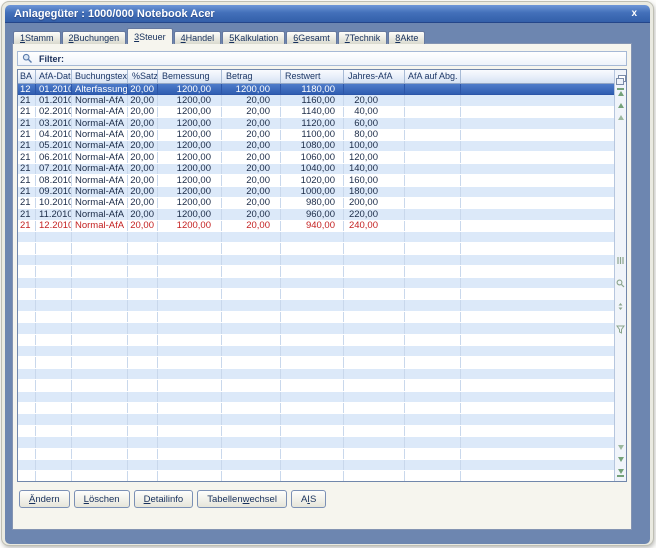 Image resolution: width=656 pixels, height=548 pixels. Describe the element at coordinates (620, 261) in the screenshot. I see `columns-icon` at that location.